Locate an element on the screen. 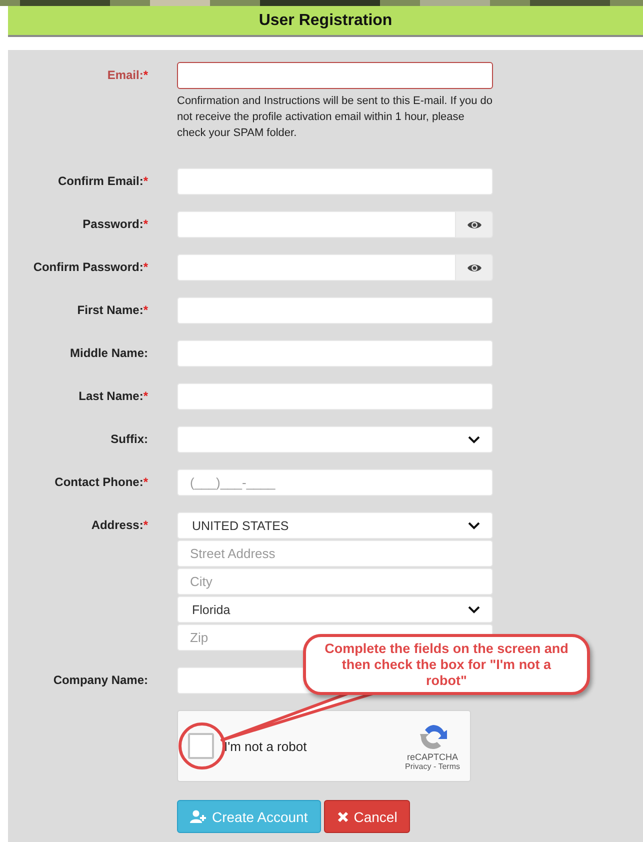 This screenshot has height=842, width=643. field-label: First Name:* is located at coordinates (112, 310).